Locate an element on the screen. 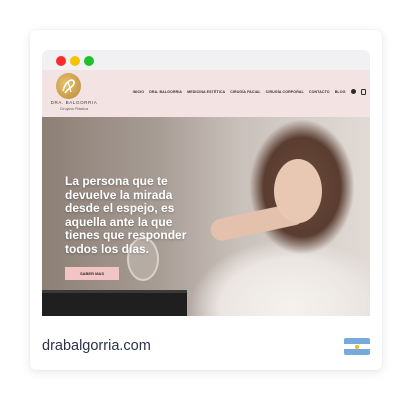 The width and height of the screenshot is (412, 401). nav-item-contacto: CONTACTO is located at coordinates (319, 92).